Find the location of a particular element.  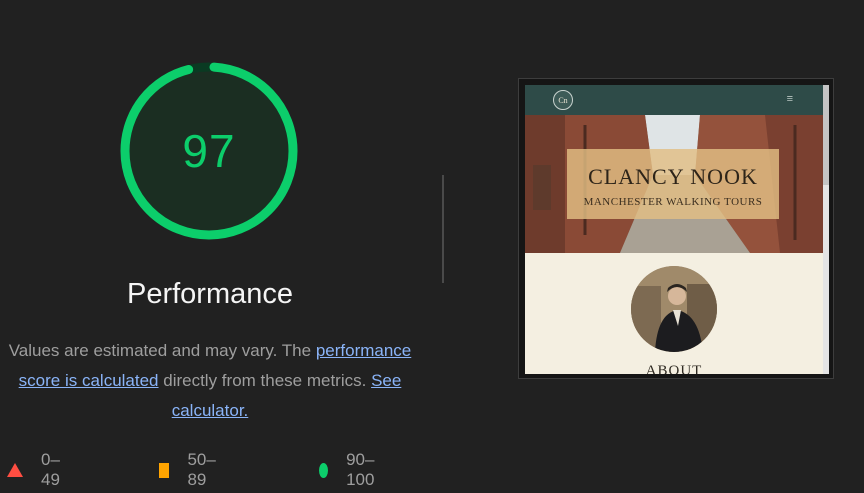

hero-title: CLANCY NOOK is located at coordinates (673, 176).